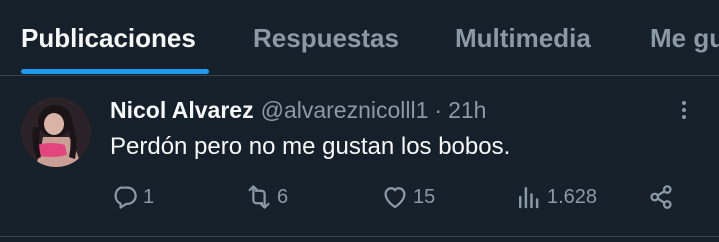 This screenshot has width=719, height=242. Describe the element at coordinates (125, 197) in the screenshot. I see `reply-icon` at that location.